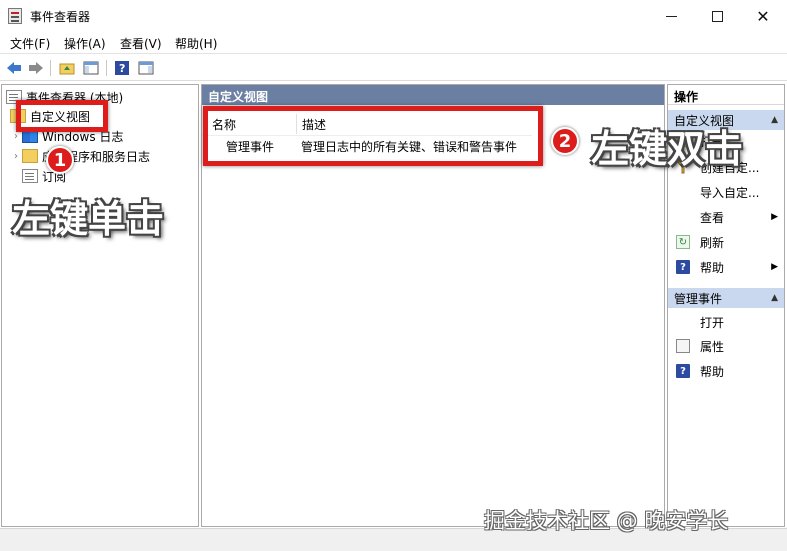 The image size is (787, 551). Describe the element at coordinates (683, 242) in the screenshot. I see `refresh-icon: ↻` at that location.